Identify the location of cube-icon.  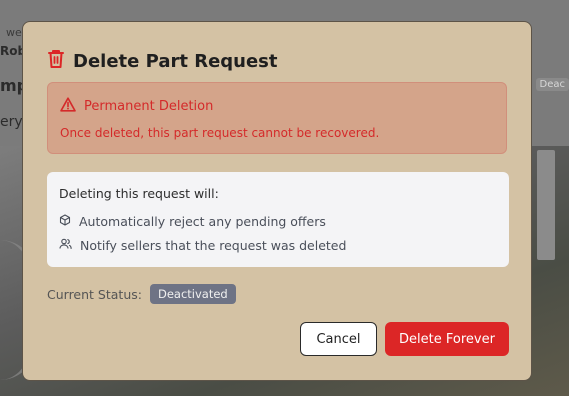
(65, 221).